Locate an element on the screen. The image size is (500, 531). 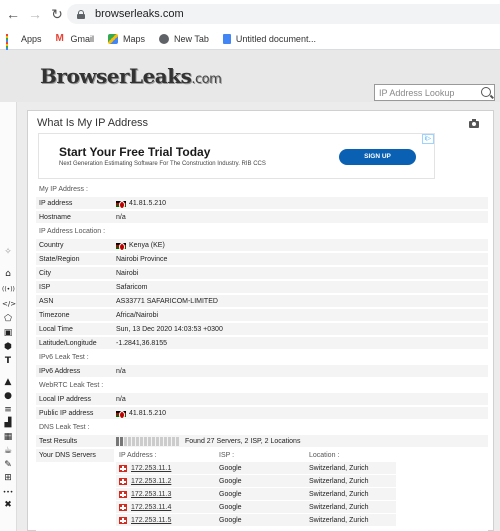
dns-table-row: 172.253.11.3 Google Switzerland, Zurich is located at coordinates (256, 494).